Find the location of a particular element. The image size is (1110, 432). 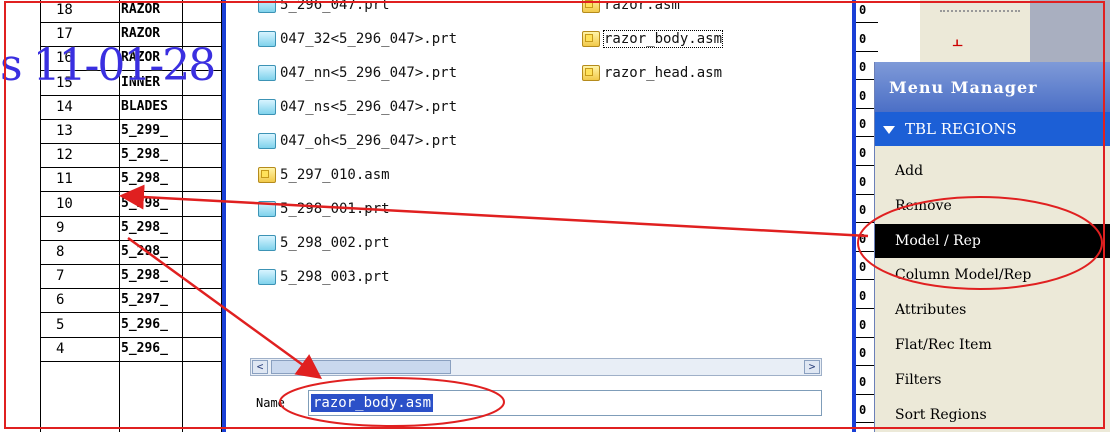

menu-item-model-rep: Model / Rep is located at coordinates (992, 240).